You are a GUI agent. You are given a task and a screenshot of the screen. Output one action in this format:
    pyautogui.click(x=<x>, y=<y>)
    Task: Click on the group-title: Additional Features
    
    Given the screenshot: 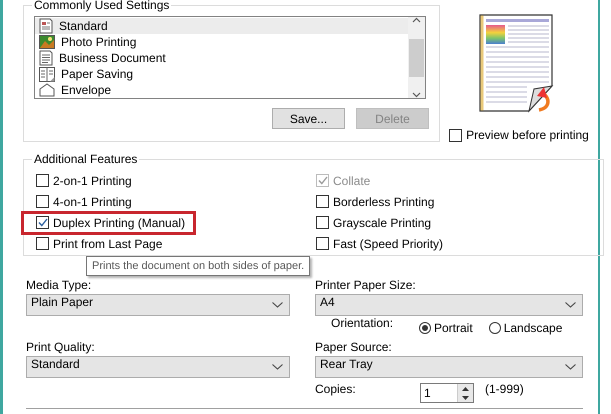 What is the action you would take?
    pyautogui.click(x=85, y=159)
    